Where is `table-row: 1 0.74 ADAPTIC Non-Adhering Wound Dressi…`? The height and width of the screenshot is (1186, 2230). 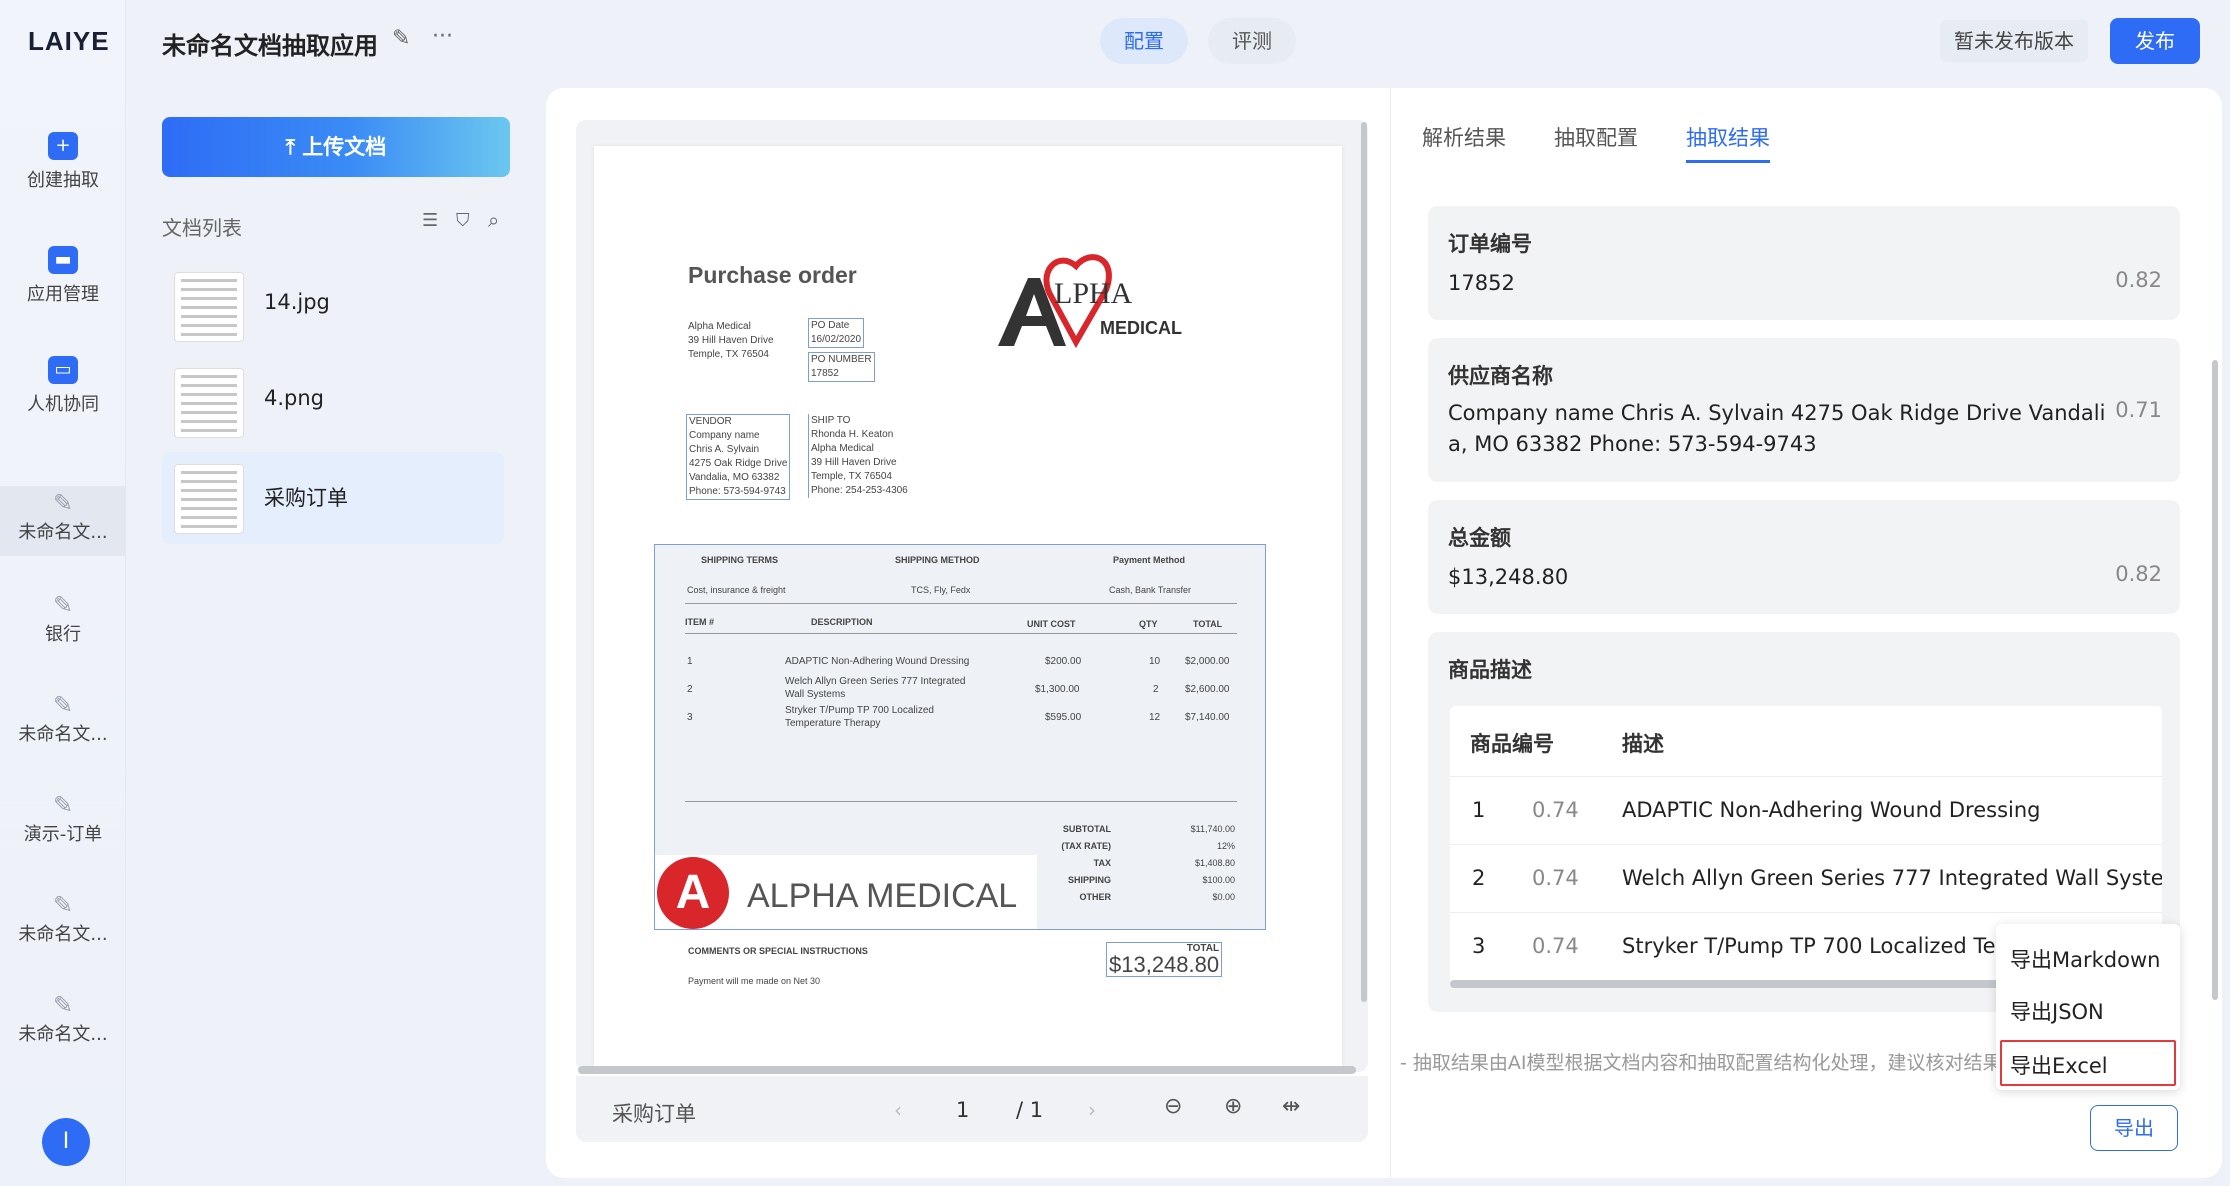 table-row: 1 0.74 ADAPTIC Non-Adhering Wound Dressi… is located at coordinates (1806, 810).